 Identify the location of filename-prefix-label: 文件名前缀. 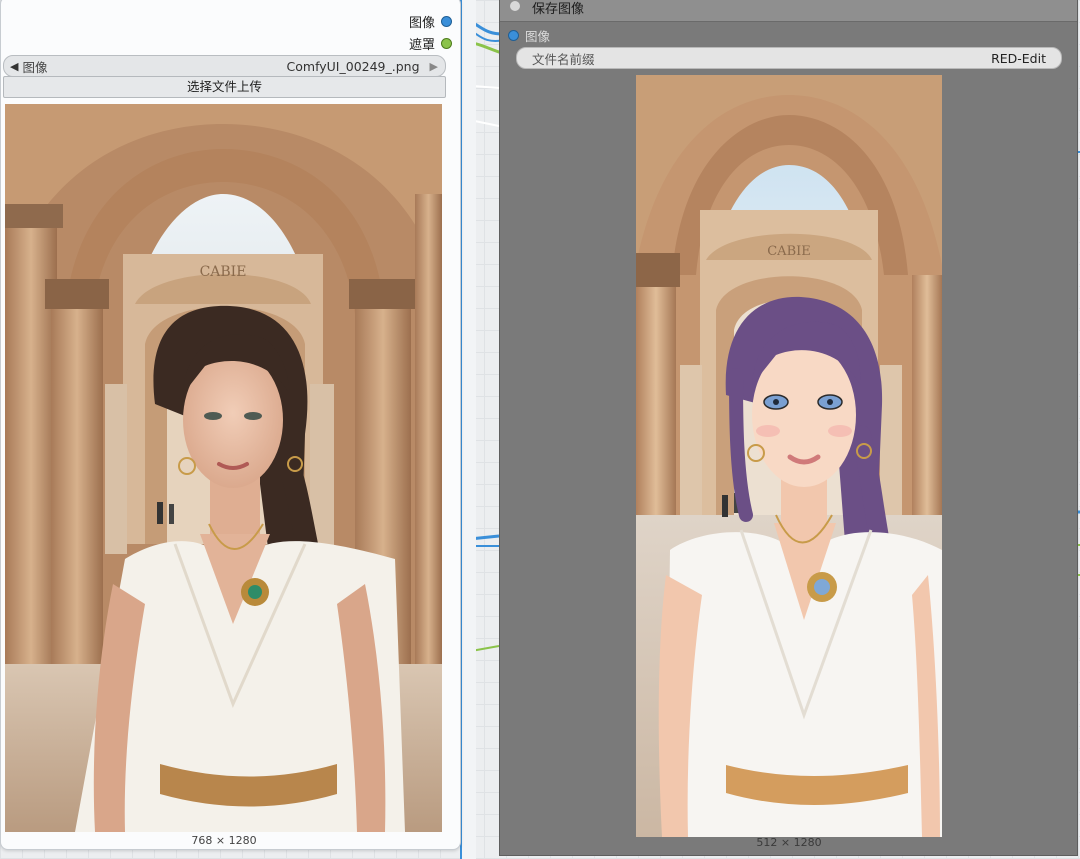
(563, 59).